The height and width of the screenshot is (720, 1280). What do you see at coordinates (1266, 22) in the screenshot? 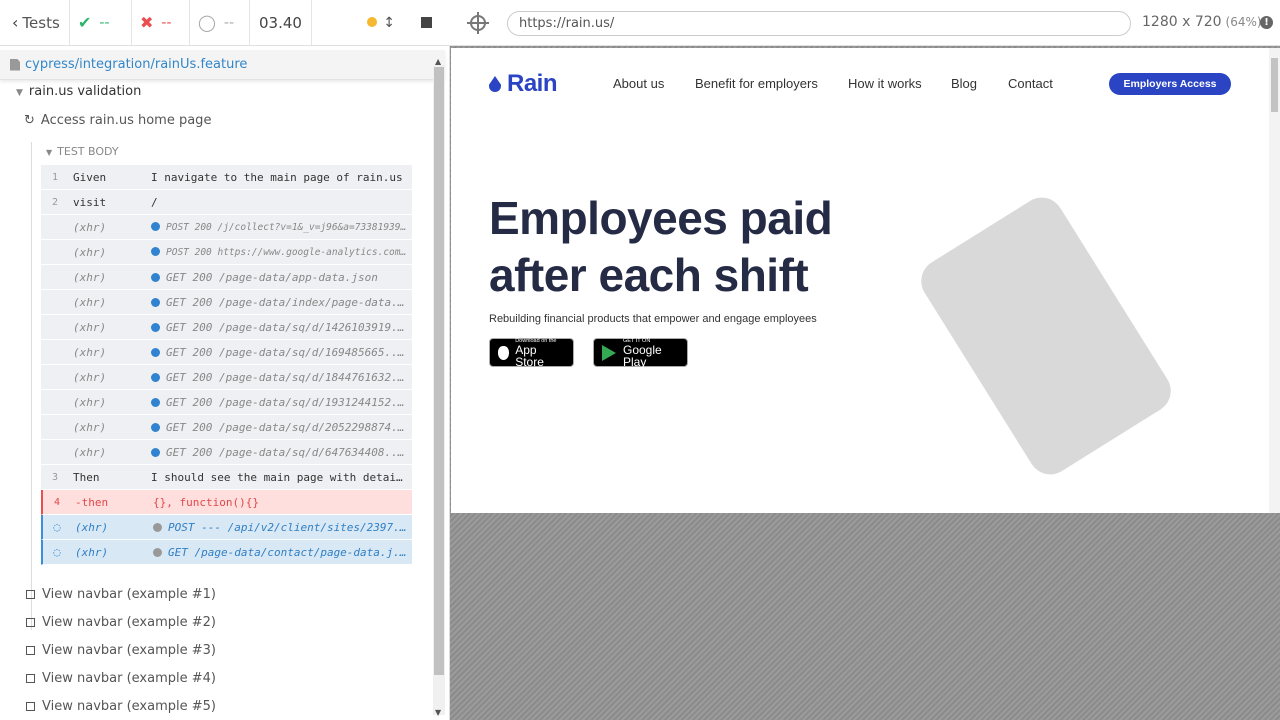
I see `info-icon: !` at bounding box center [1266, 22].